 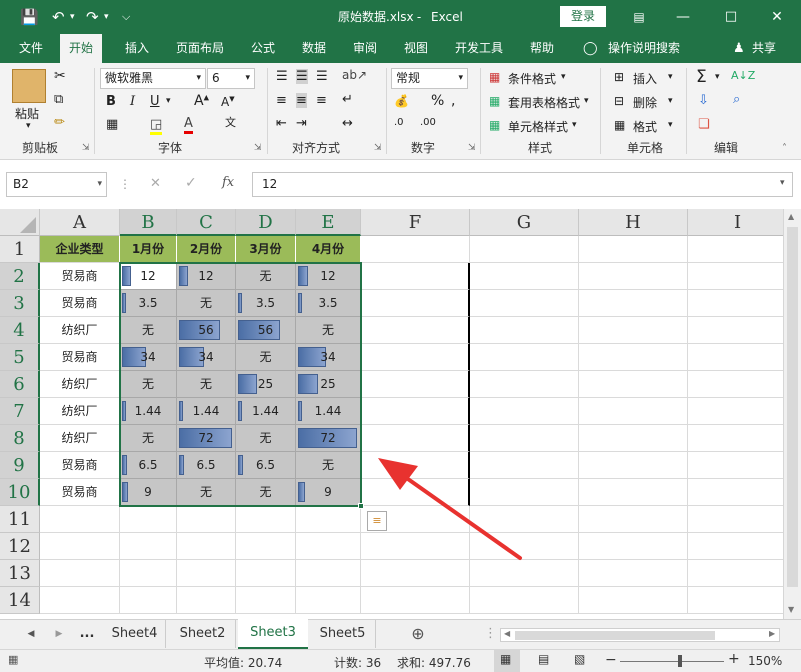 I want to click on formula-input: 12, so click(x=522, y=184).